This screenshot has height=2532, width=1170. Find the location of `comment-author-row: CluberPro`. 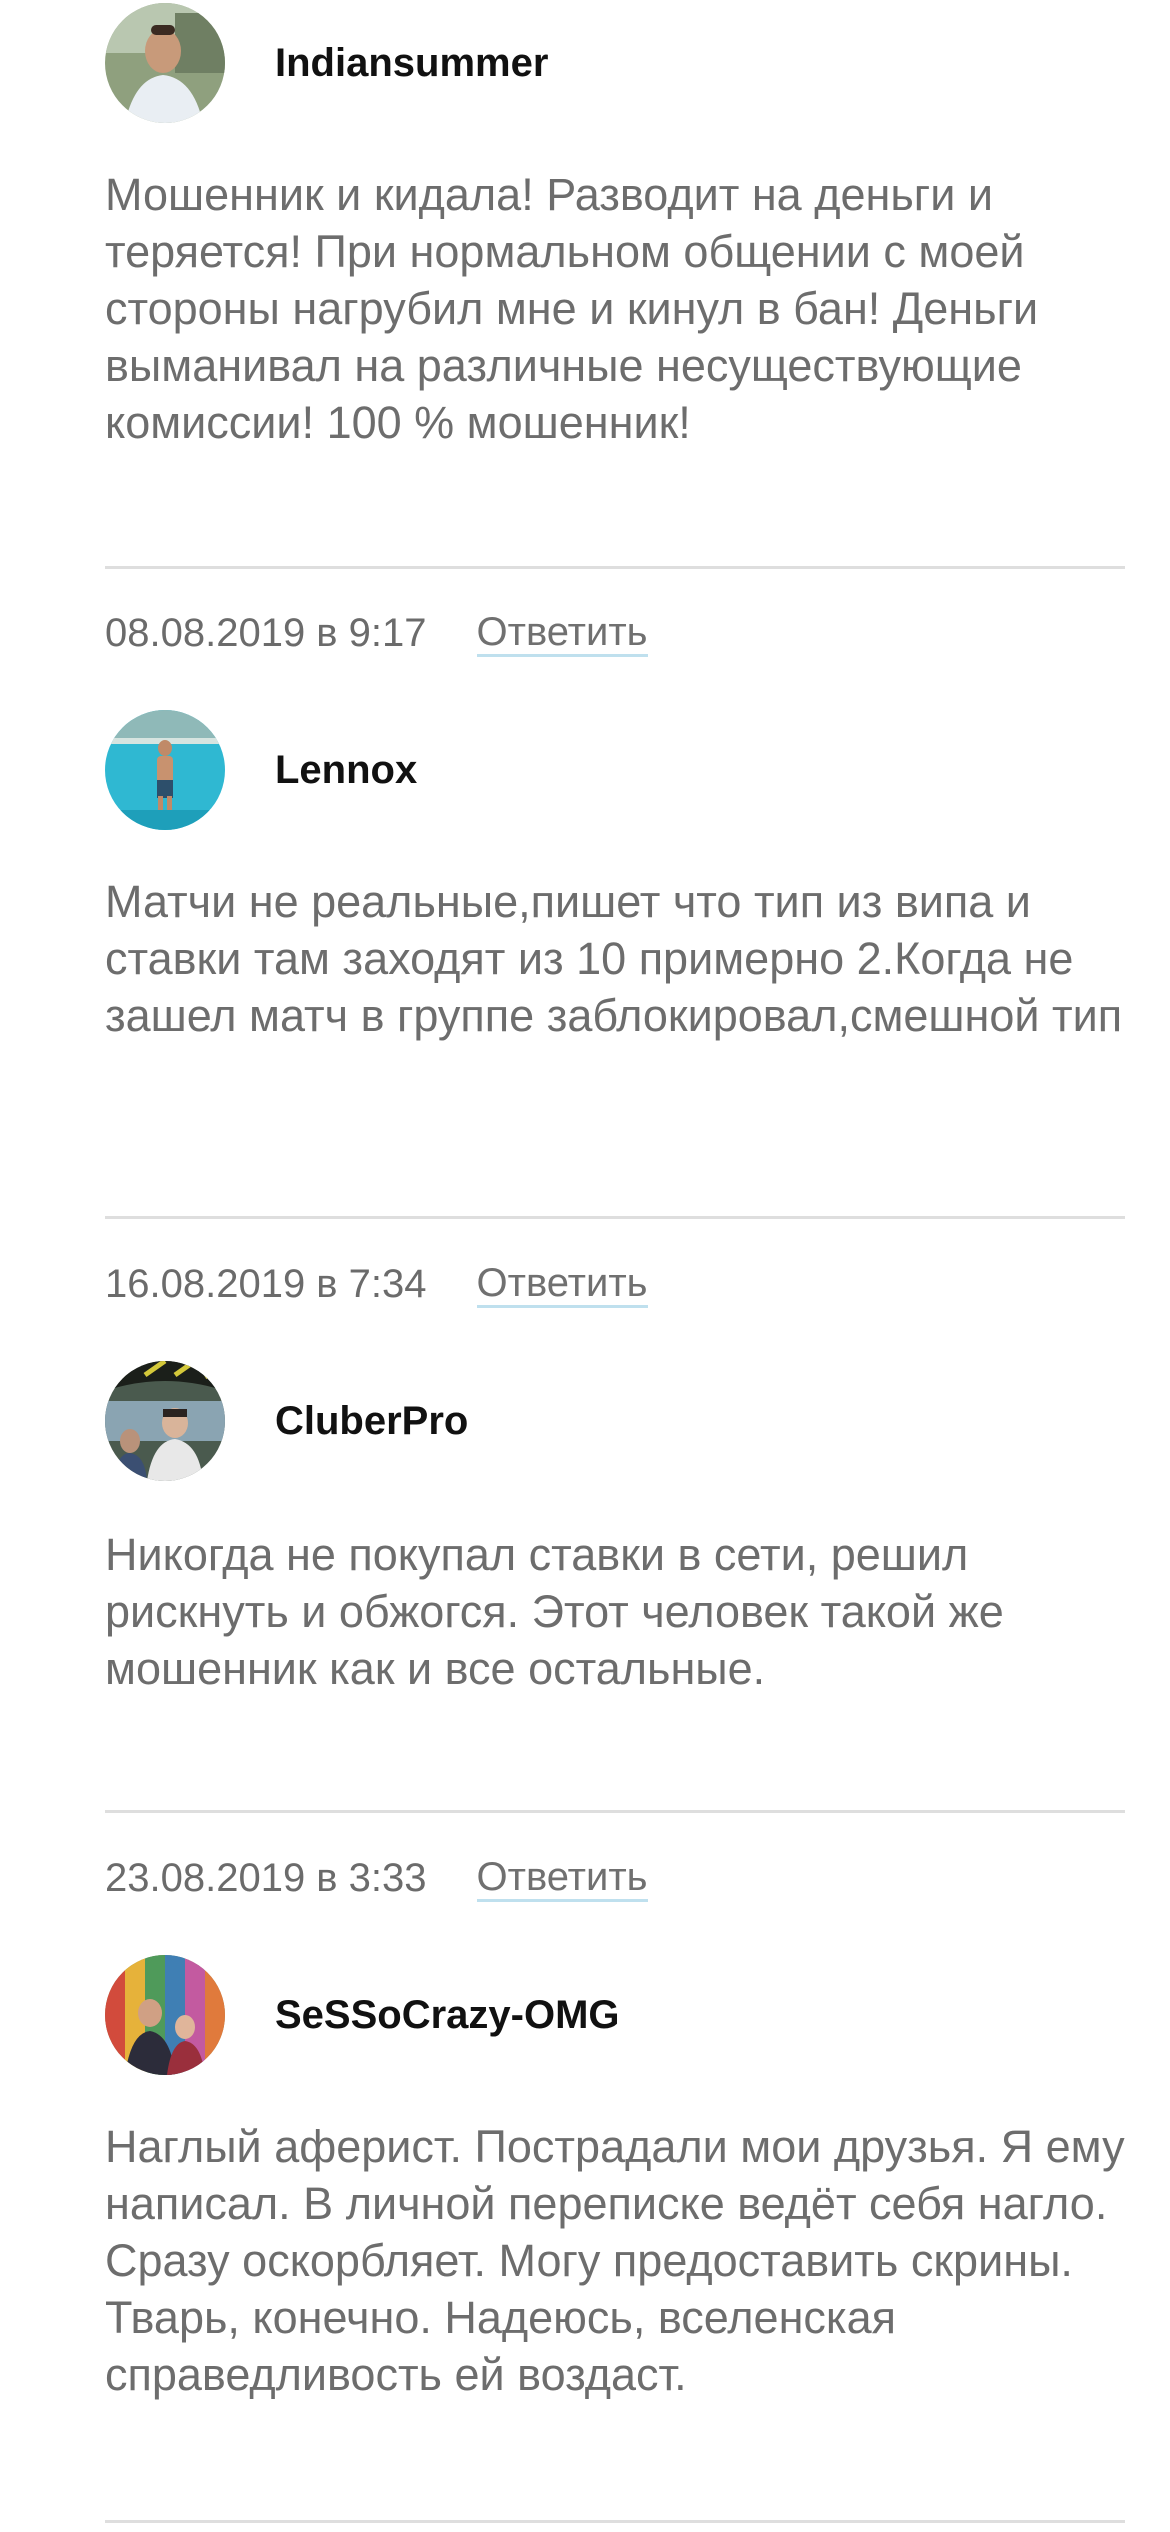

comment-author-row: CluberPro is located at coordinates (286, 1421).